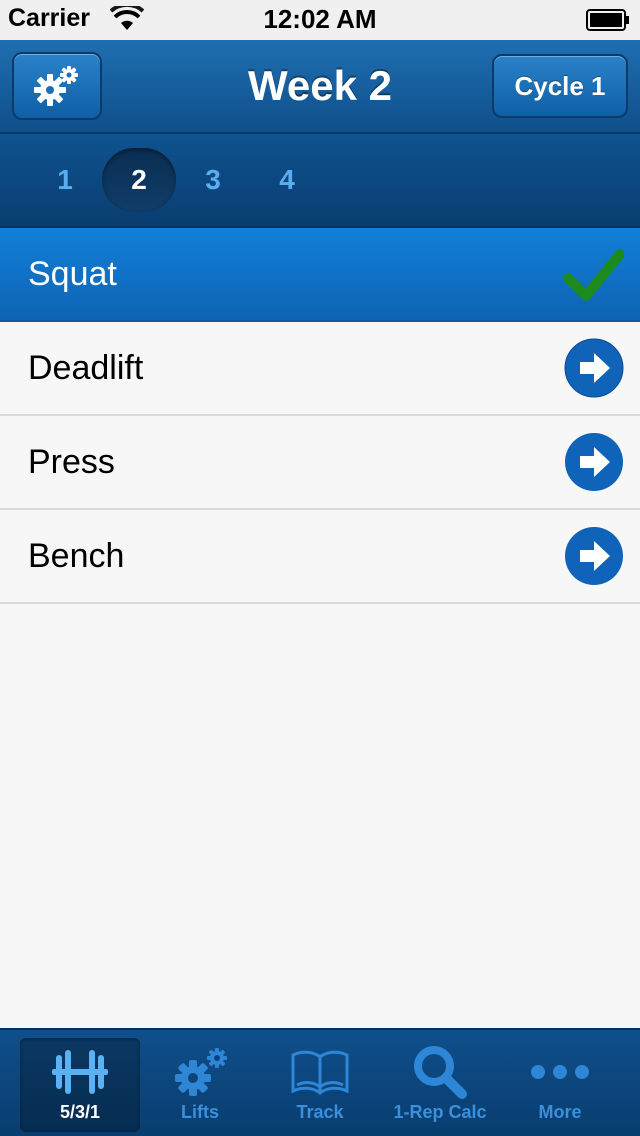 This screenshot has height=1136, width=640. What do you see at coordinates (213, 180) in the screenshot?
I see `week-tab-3: 3` at bounding box center [213, 180].